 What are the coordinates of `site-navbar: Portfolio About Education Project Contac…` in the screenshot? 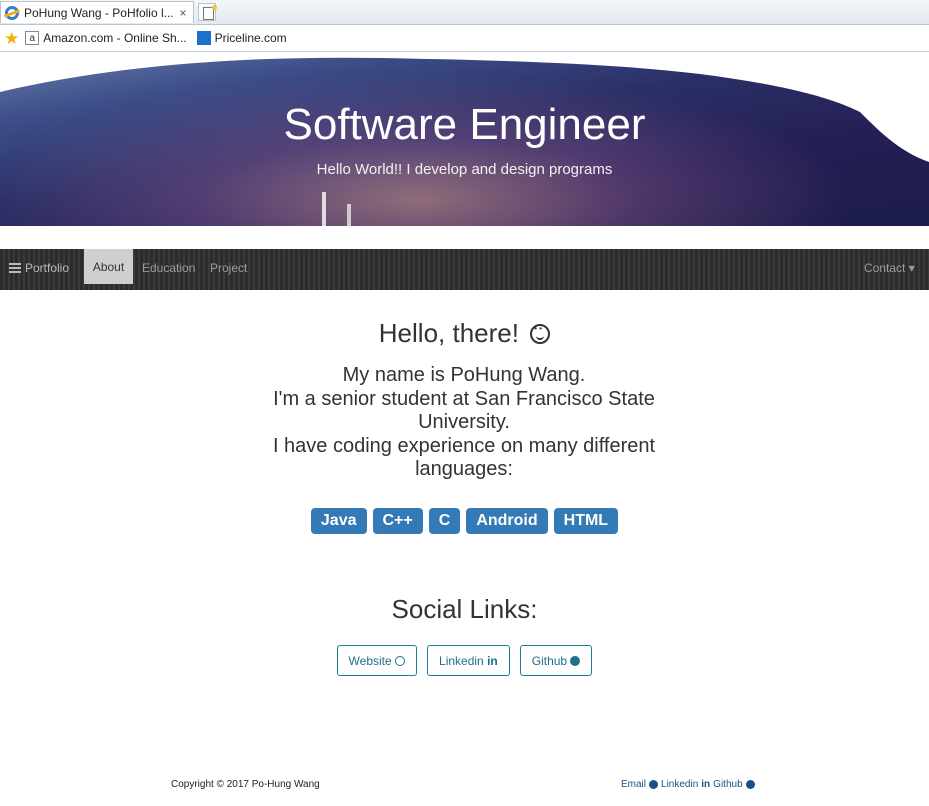 It's located at (464, 269).